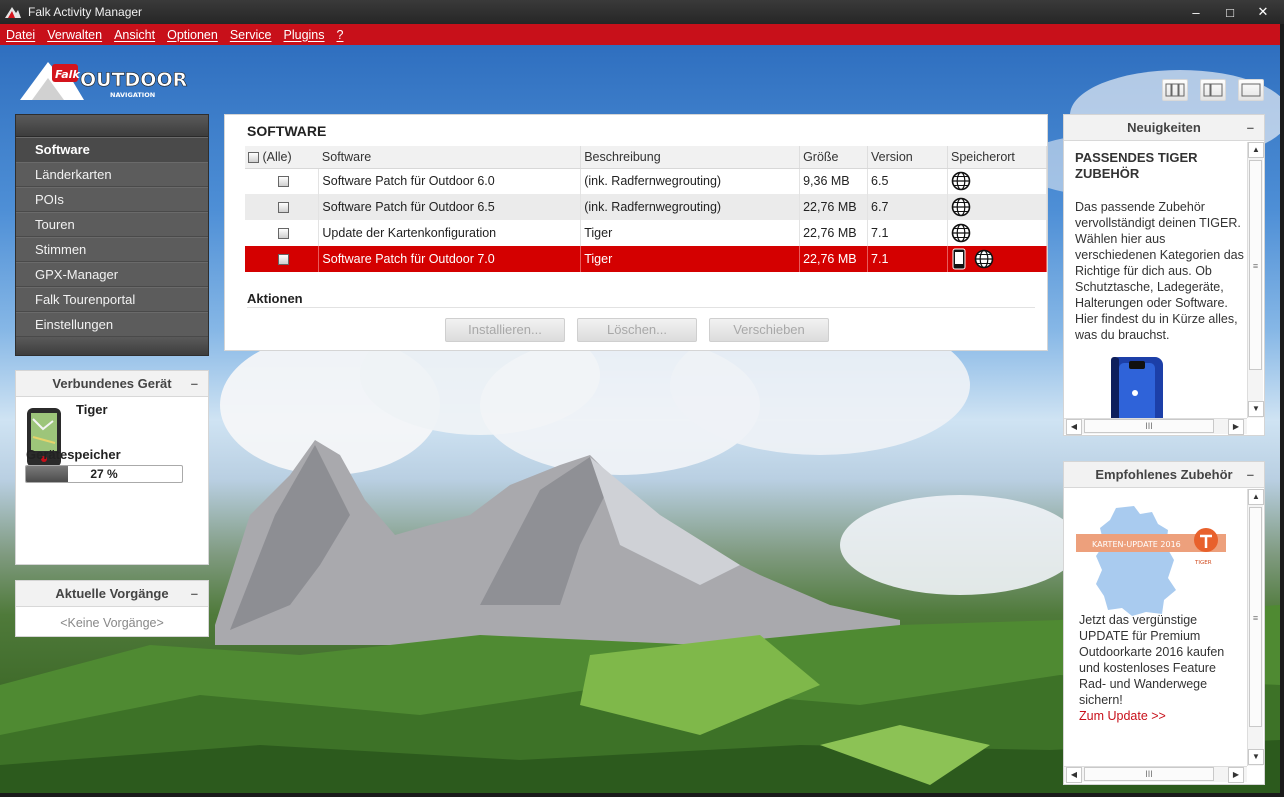 The image size is (1284, 797). Describe the element at coordinates (907, 157) in the screenshot. I see `column-version: Version` at that location.